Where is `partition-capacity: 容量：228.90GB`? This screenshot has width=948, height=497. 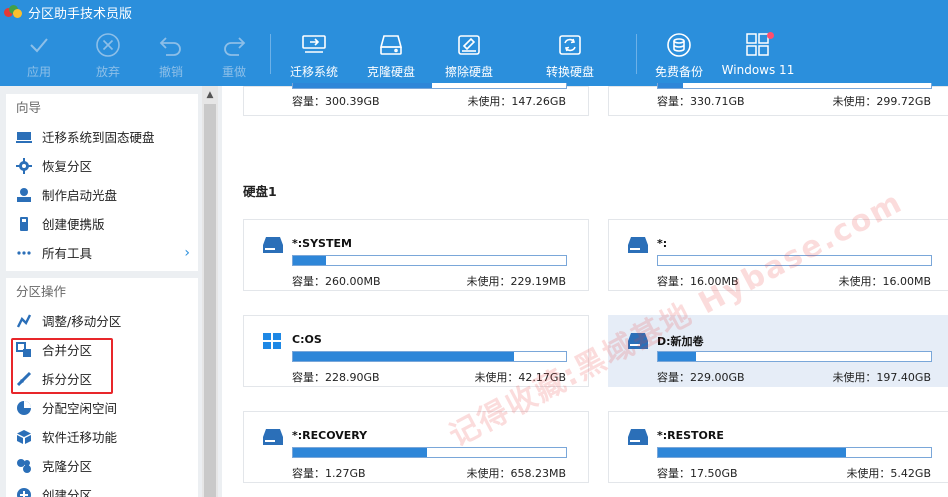 partition-capacity: 容量：228.90GB is located at coordinates (336, 377).